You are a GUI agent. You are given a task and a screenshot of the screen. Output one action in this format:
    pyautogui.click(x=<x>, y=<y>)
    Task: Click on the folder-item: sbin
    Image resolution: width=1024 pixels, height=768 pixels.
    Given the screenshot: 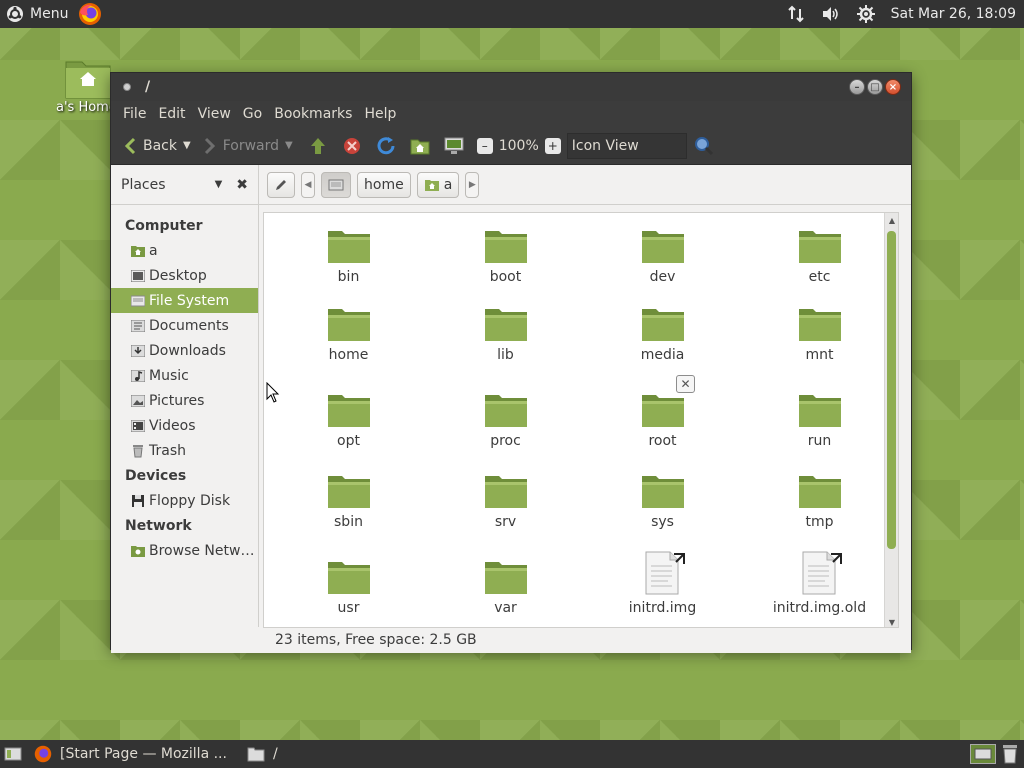 What is the action you would take?
    pyautogui.click(x=348, y=497)
    